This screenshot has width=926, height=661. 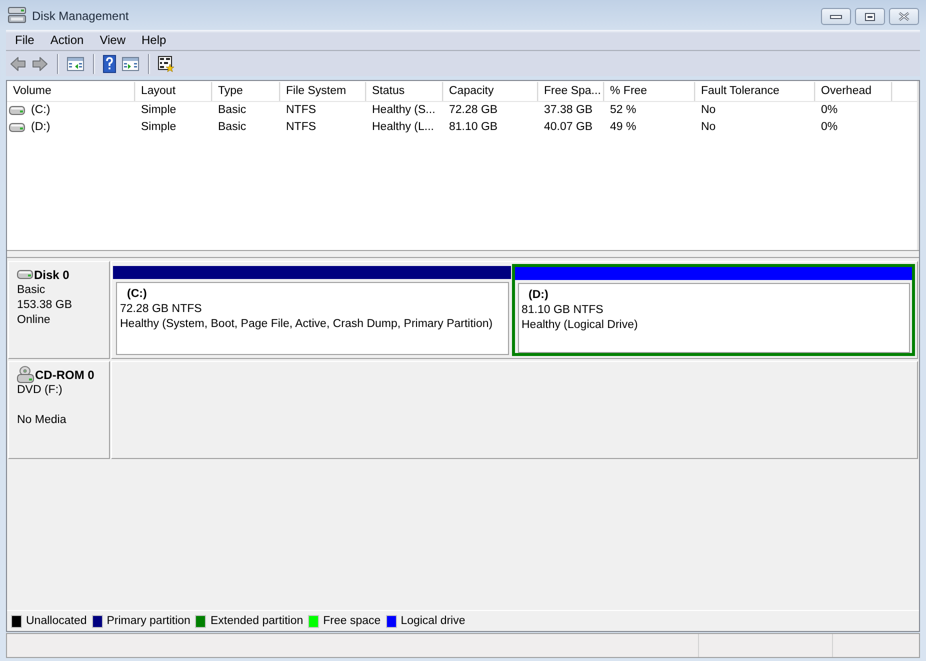 I want to click on menu-item: View, so click(x=113, y=40).